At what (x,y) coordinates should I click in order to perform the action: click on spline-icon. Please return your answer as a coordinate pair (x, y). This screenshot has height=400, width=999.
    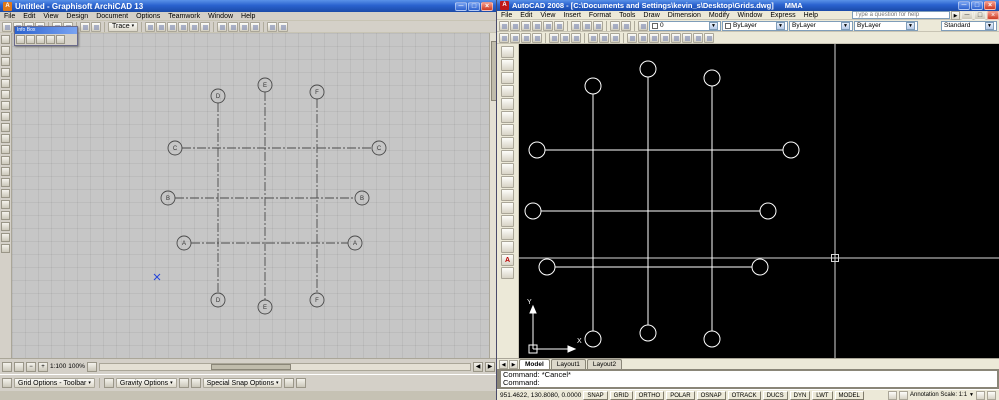
    Looking at the image, I should click on (507, 156).